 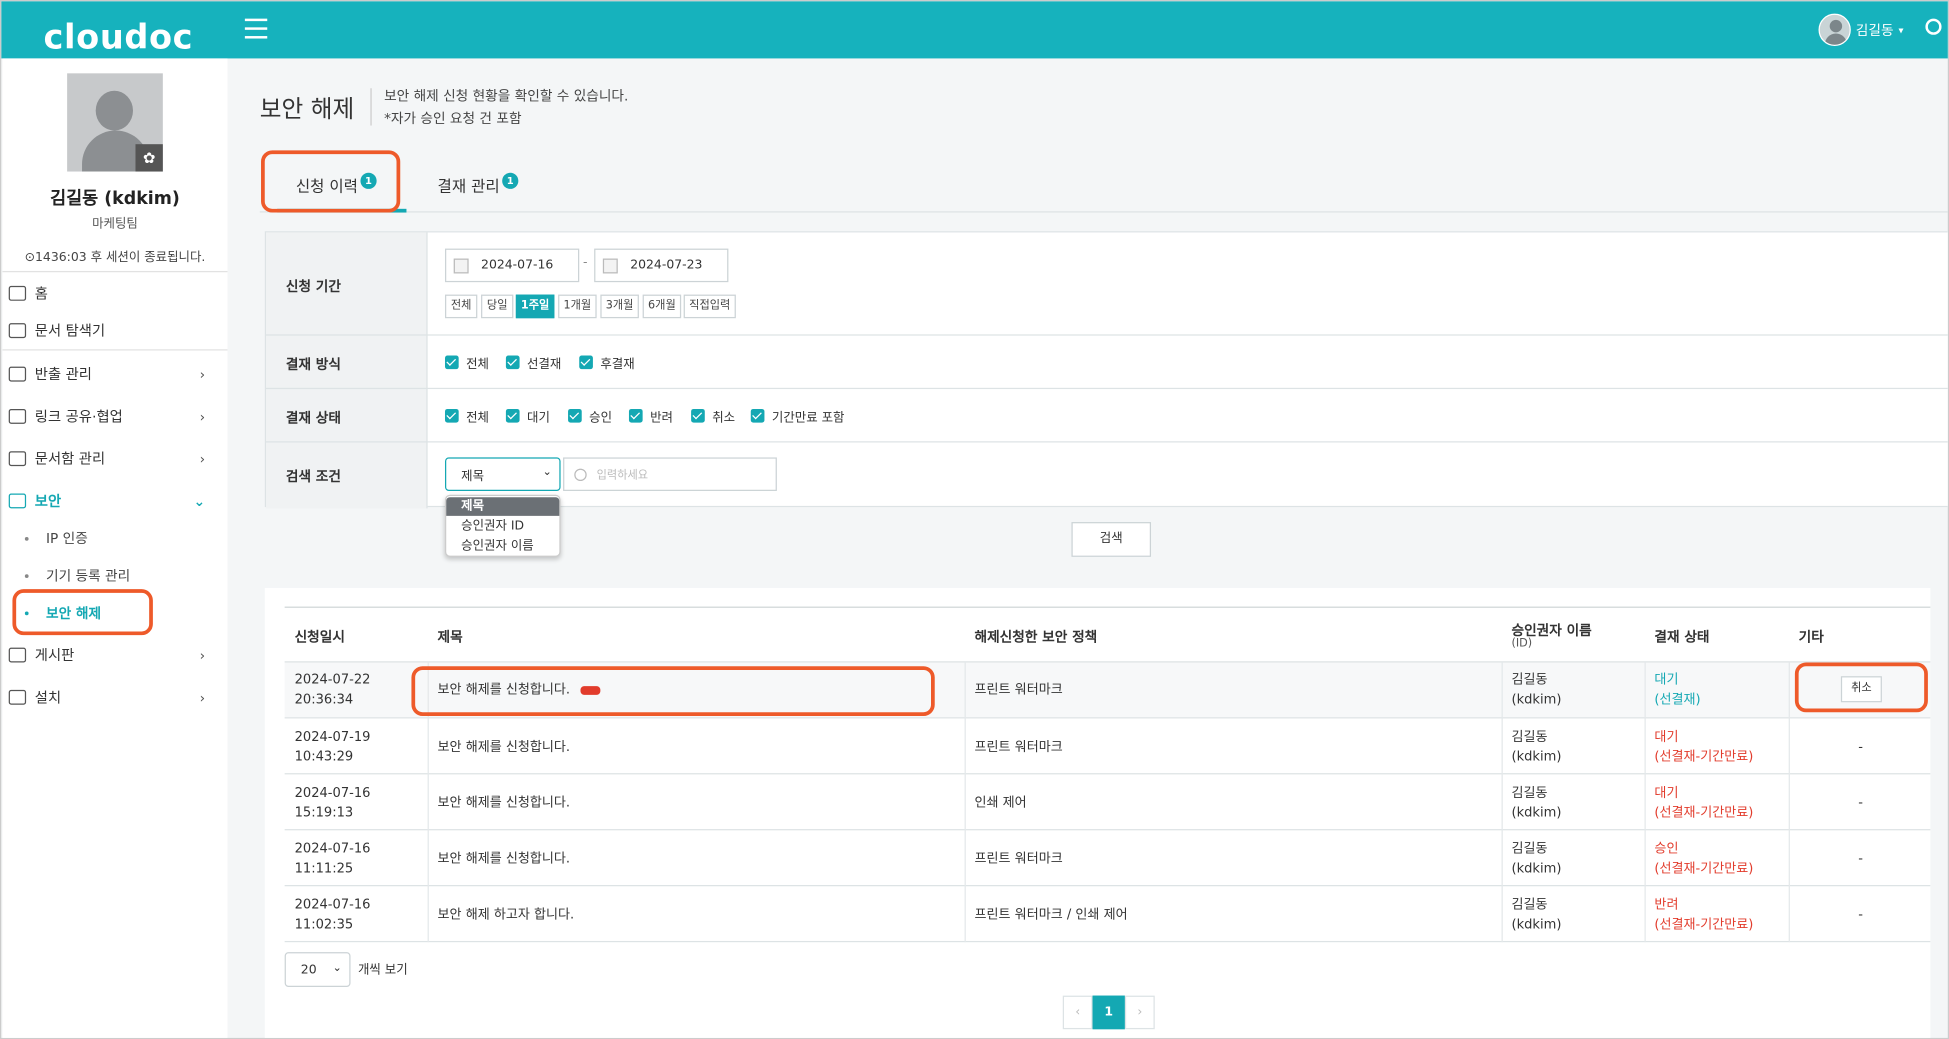 I want to click on label-method: 결재 방식, so click(x=313, y=364).